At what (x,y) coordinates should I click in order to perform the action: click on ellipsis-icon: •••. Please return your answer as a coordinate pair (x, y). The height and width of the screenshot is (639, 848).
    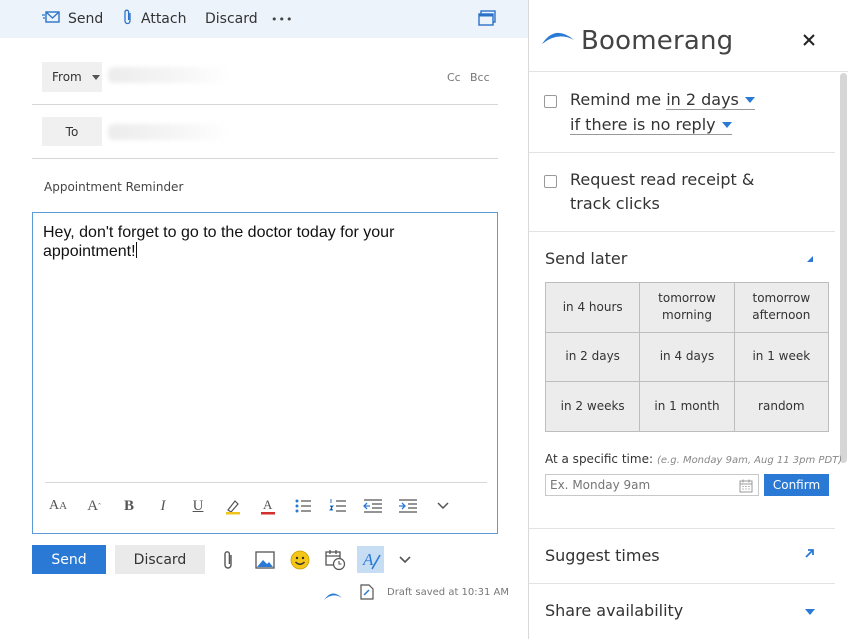
    Looking at the image, I should click on (282, 19).